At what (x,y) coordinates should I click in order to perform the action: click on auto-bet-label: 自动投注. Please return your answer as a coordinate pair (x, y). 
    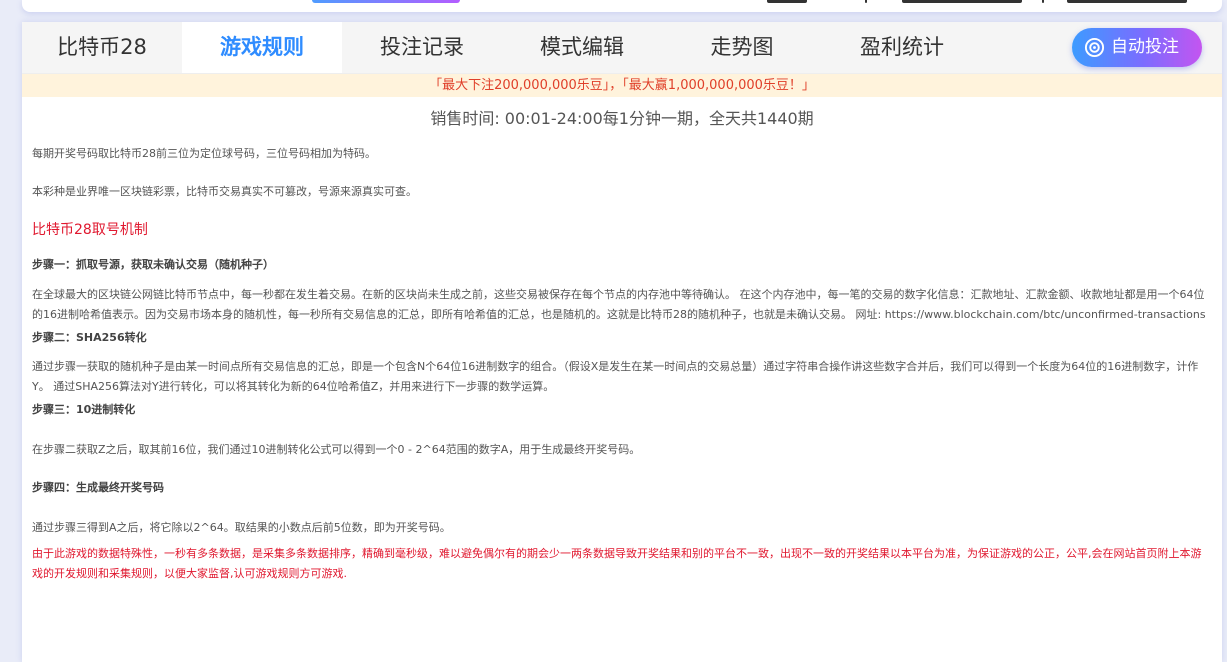
    Looking at the image, I should click on (1145, 47).